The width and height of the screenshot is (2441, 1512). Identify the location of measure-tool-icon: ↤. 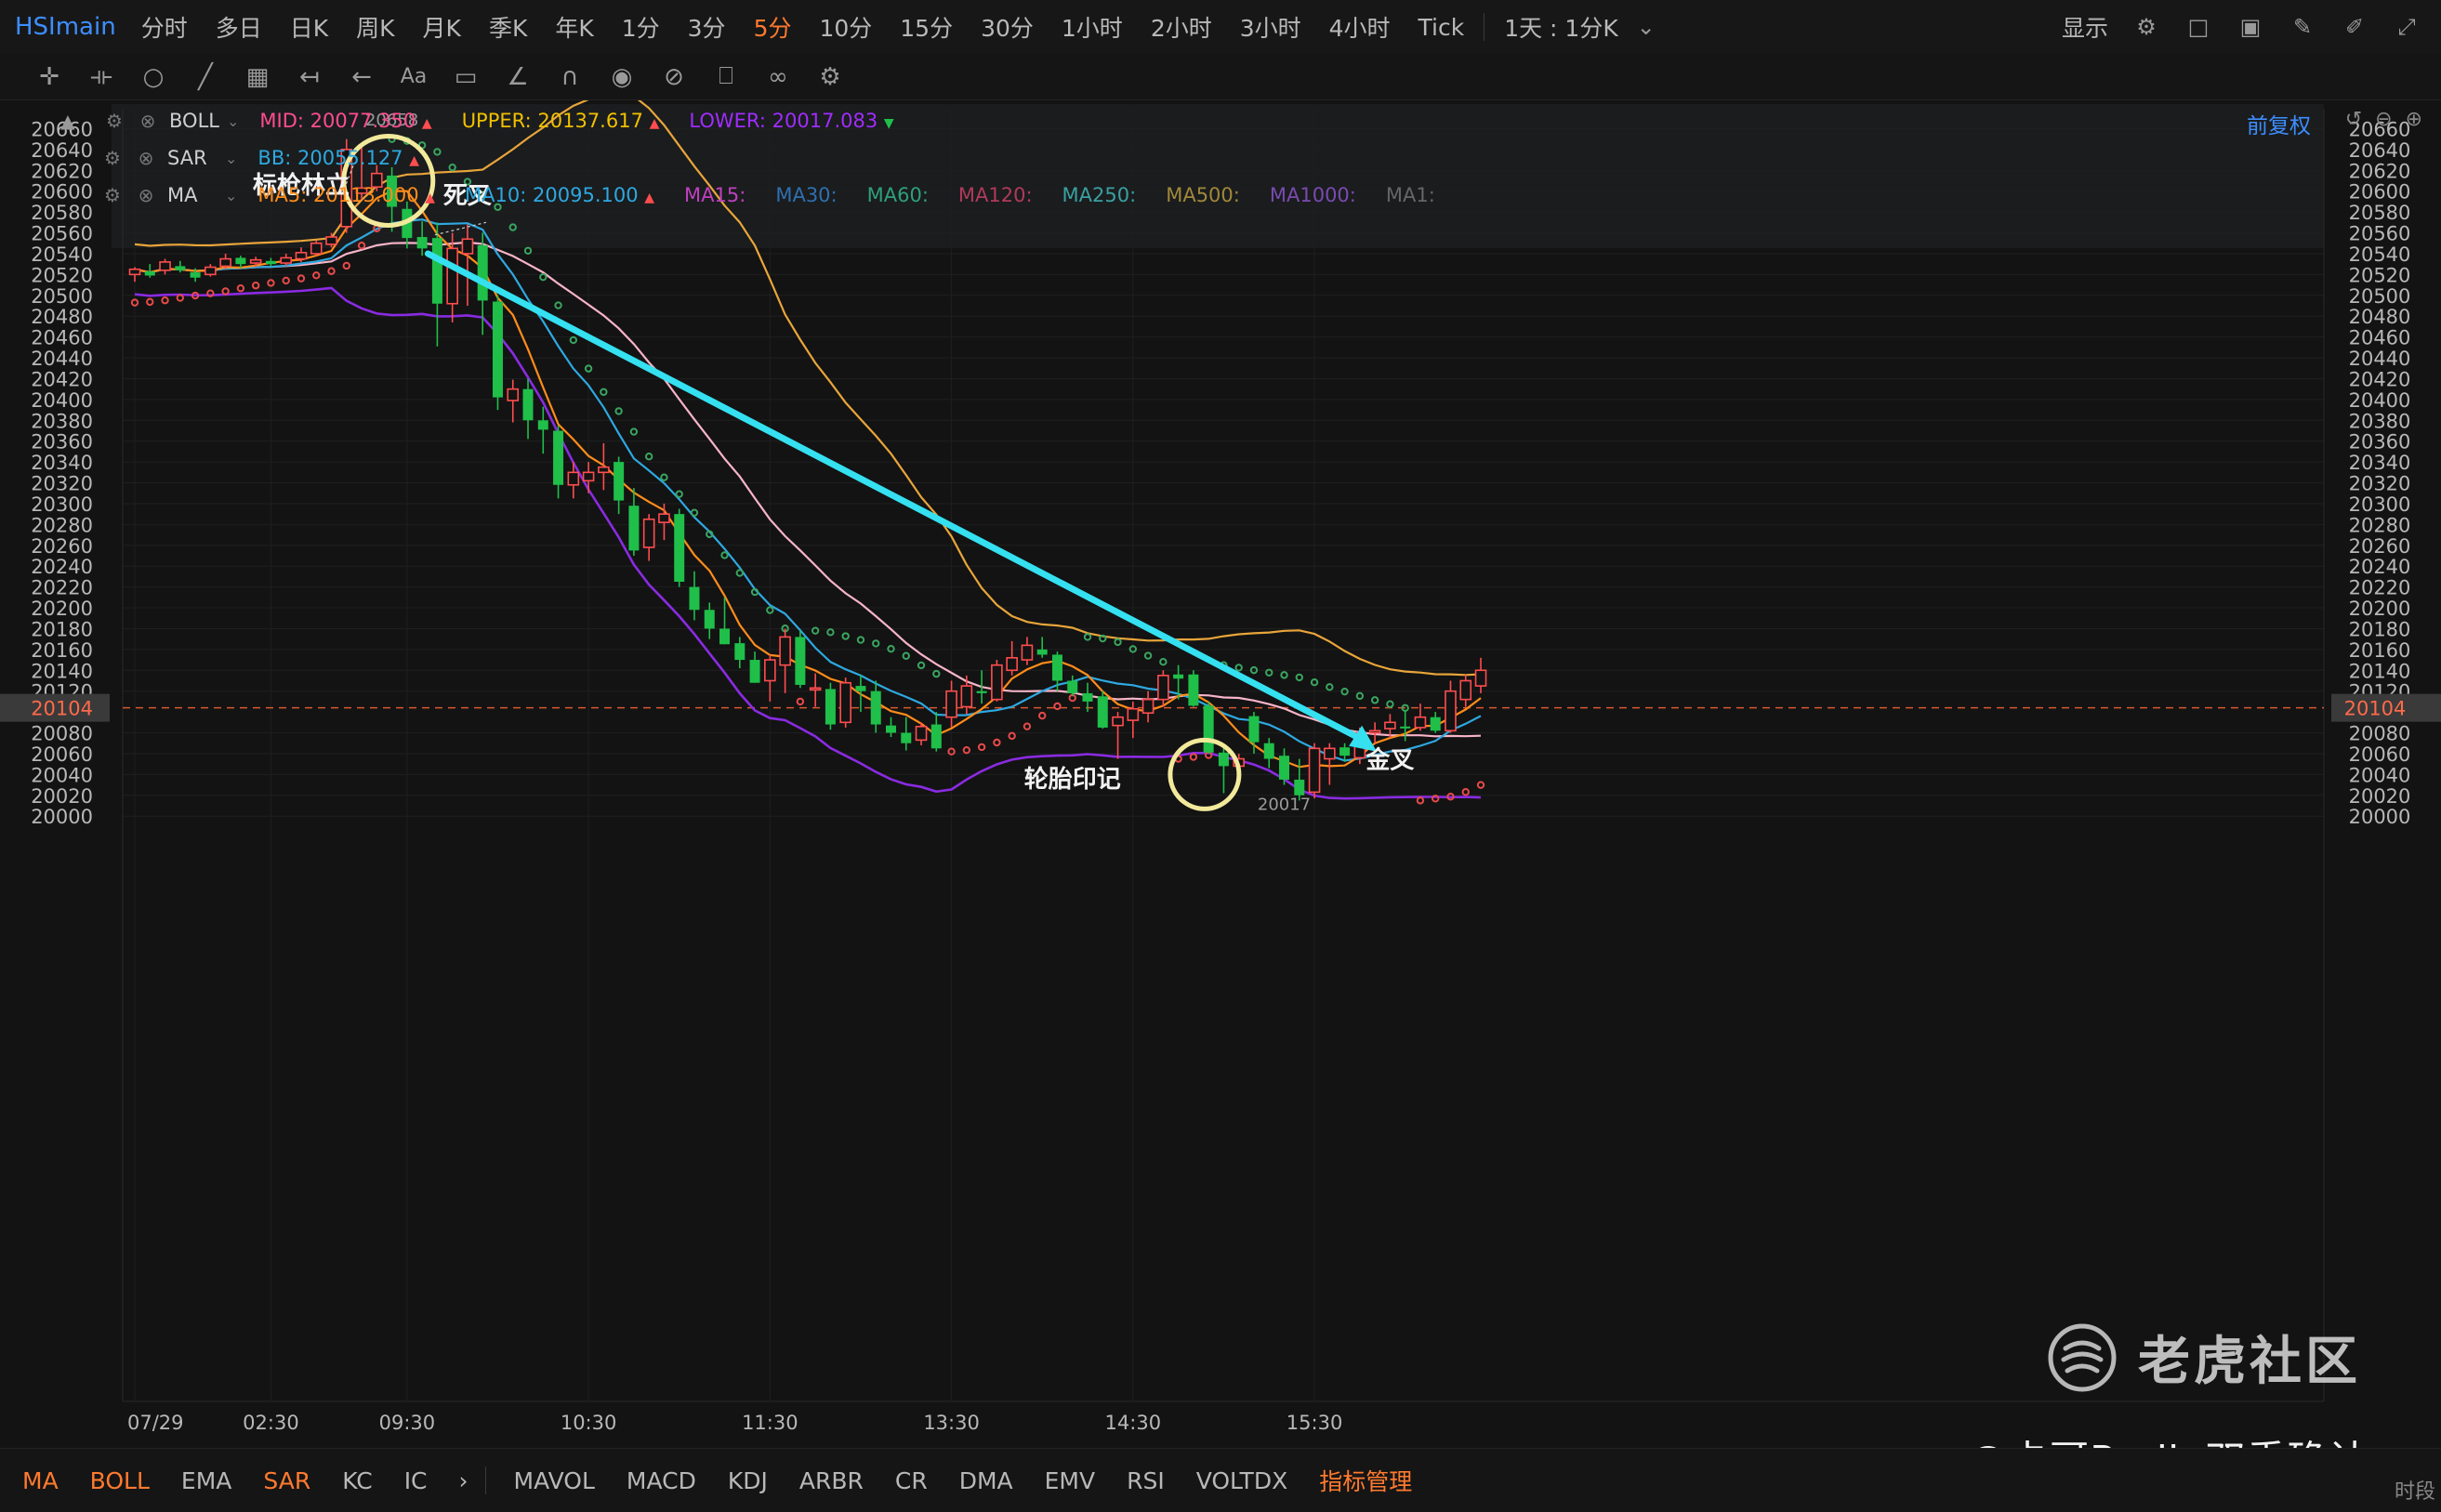
(309, 77).